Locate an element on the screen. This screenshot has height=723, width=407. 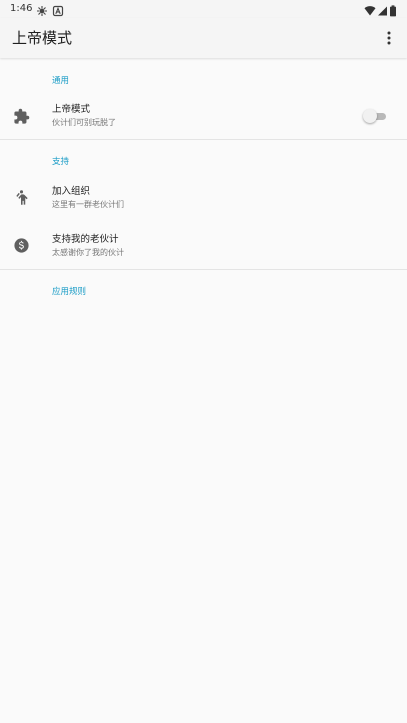
more-vert-icon is located at coordinates (389, 38).